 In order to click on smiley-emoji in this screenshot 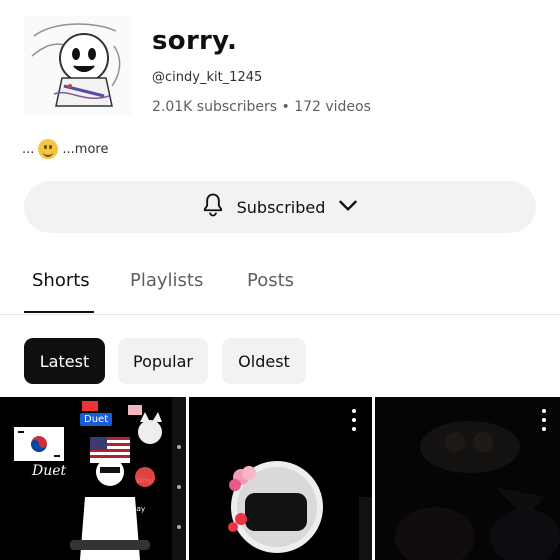, I will do `click(48, 149)`.